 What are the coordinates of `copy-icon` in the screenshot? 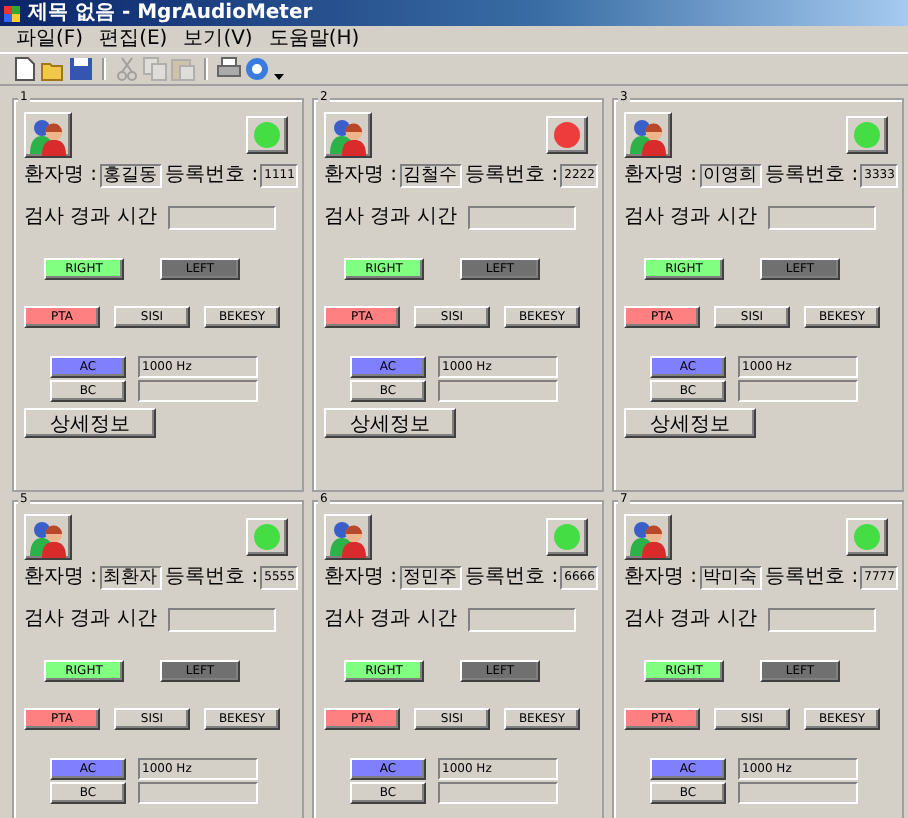 It's located at (155, 69).